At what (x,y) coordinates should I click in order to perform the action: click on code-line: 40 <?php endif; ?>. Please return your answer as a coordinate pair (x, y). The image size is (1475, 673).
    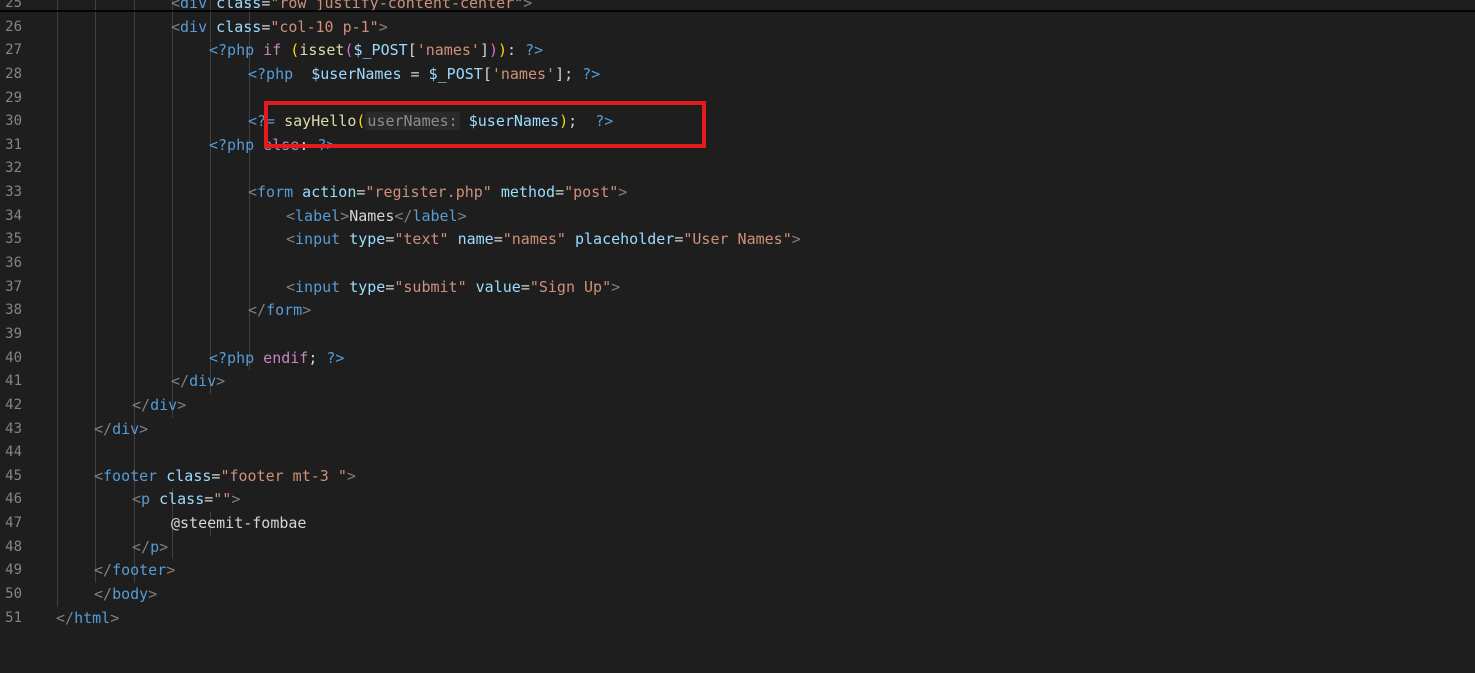
    Looking at the image, I should click on (737, 358).